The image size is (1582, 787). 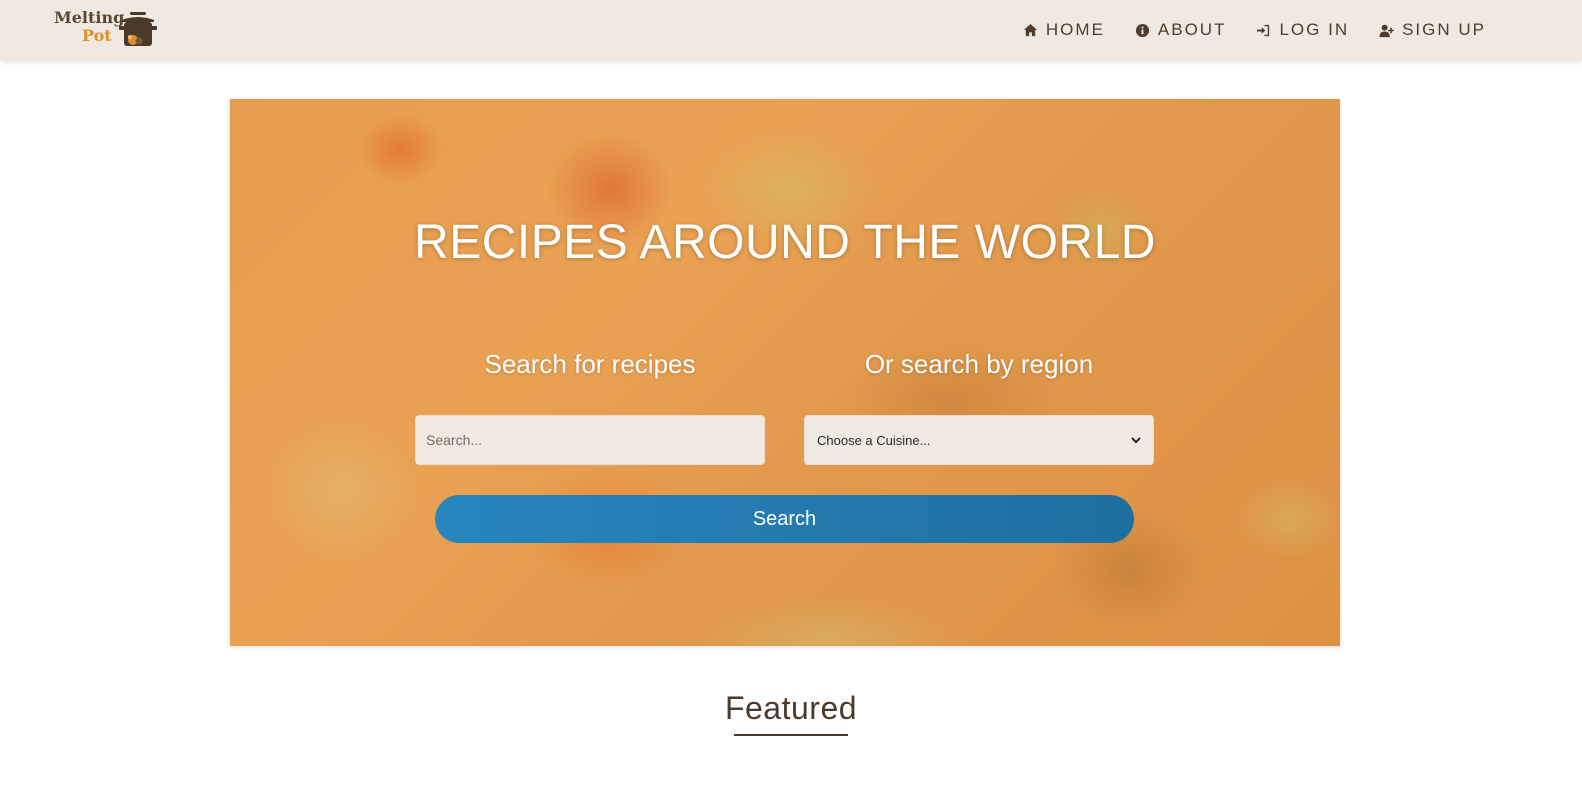 I want to click on search-input, so click(x=590, y=440).